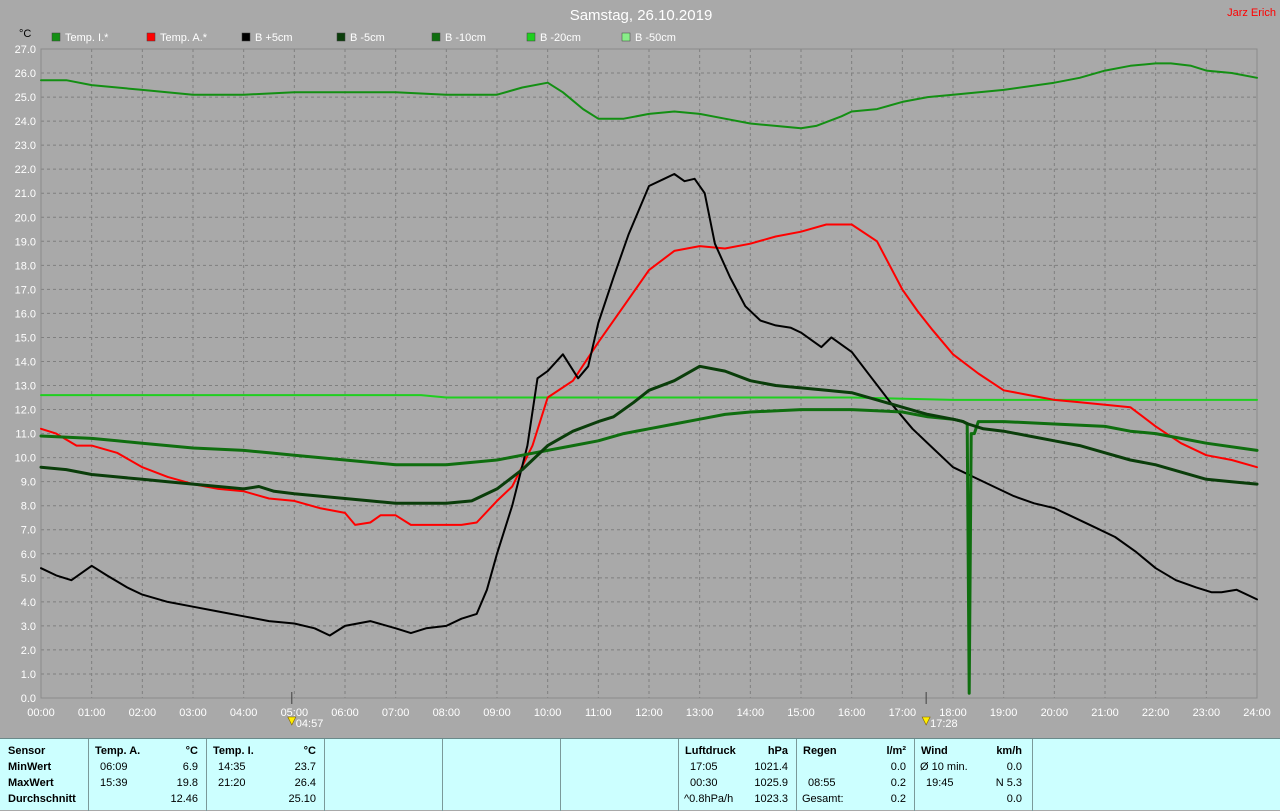 This screenshot has height=811, width=1280. Describe the element at coordinates (560, 38) in the screenshot. I see `legend-label: B -20cm` at that location.